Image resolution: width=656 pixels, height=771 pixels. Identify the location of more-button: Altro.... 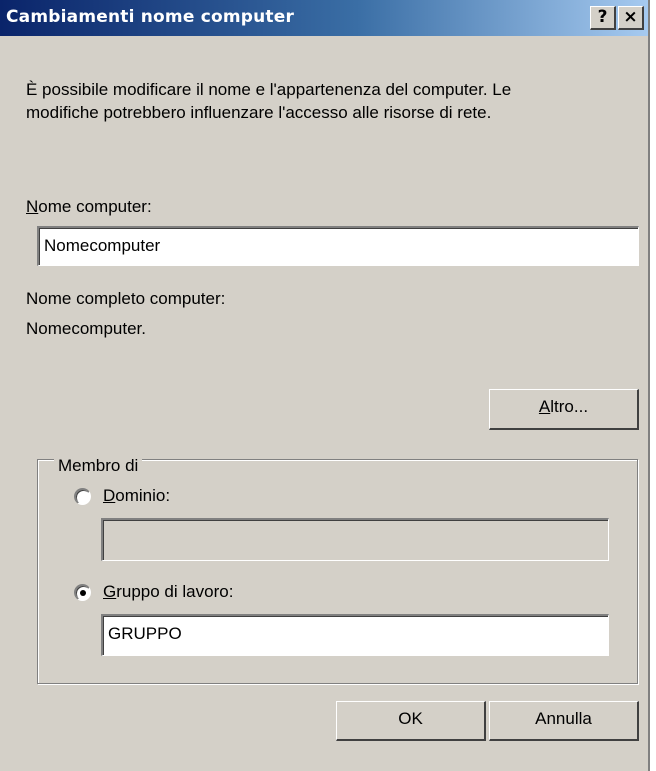
(564, 409).